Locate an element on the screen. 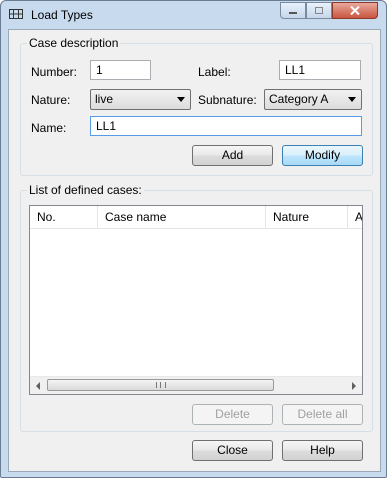 The width and height of the screenshot is (387, 478). name-label: Name: is located at coordinates (49, 128).